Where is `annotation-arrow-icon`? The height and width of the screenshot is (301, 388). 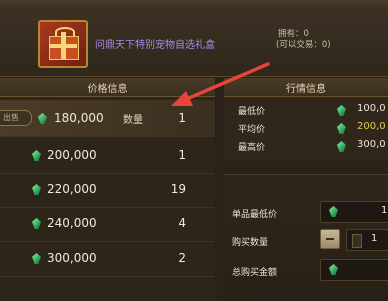 annotation-arrow-icon is located at coordinates (220, 84).